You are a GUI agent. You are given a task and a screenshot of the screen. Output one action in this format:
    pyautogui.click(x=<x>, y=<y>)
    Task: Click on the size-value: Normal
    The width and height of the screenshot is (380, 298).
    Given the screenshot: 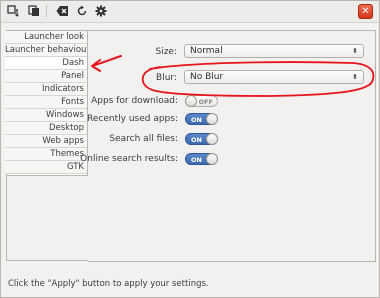 What is the action you would take?
    pyautogui.click(x=206, y=51)
    